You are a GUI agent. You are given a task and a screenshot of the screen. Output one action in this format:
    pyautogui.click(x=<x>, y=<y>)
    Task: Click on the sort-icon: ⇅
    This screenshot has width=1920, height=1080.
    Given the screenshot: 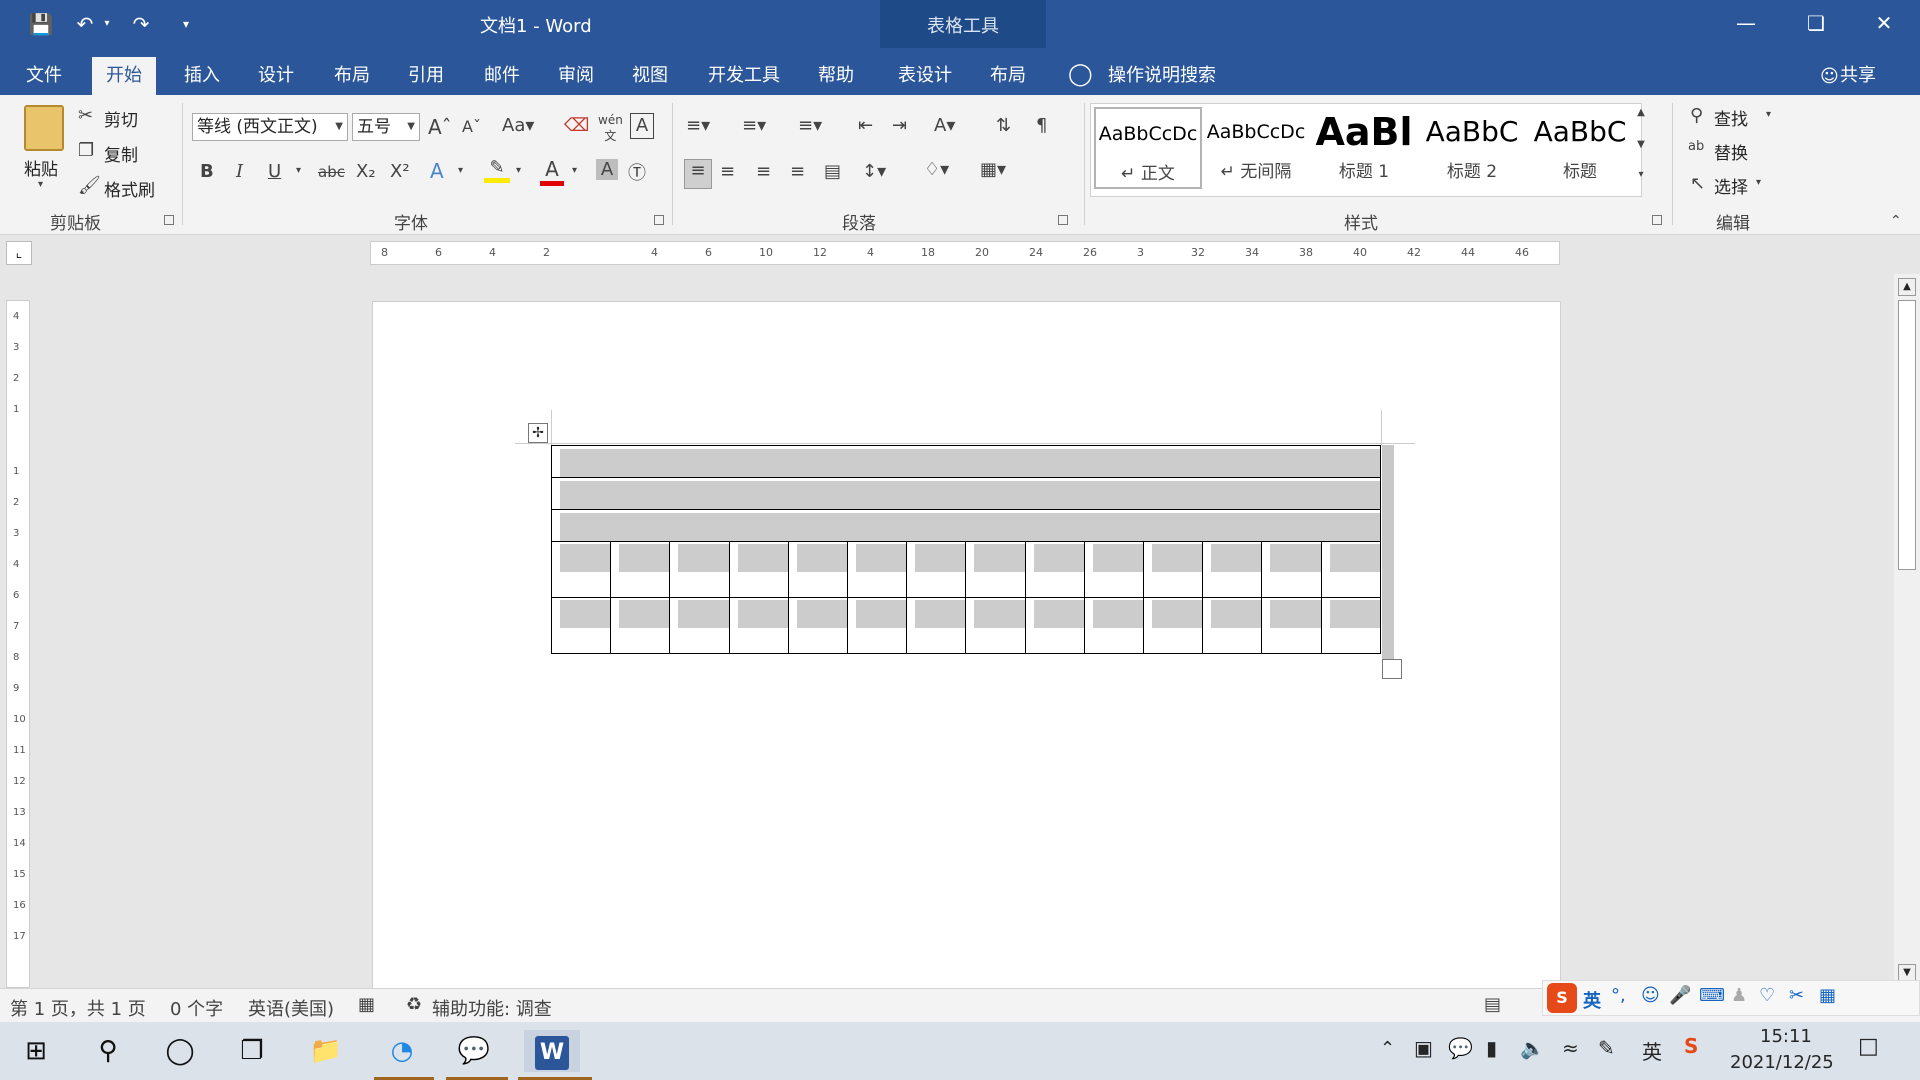 What is the action you would take?
    pyautogui.click(x=1003, y=125)
    